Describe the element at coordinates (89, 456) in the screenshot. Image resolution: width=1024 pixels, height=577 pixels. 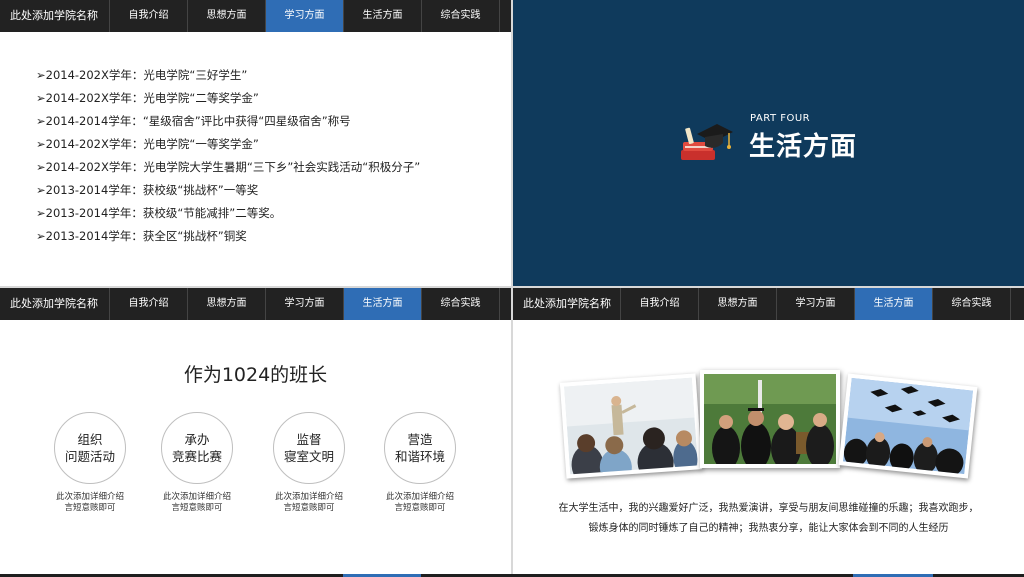
I see `role-line2: 问题活动` at that location.